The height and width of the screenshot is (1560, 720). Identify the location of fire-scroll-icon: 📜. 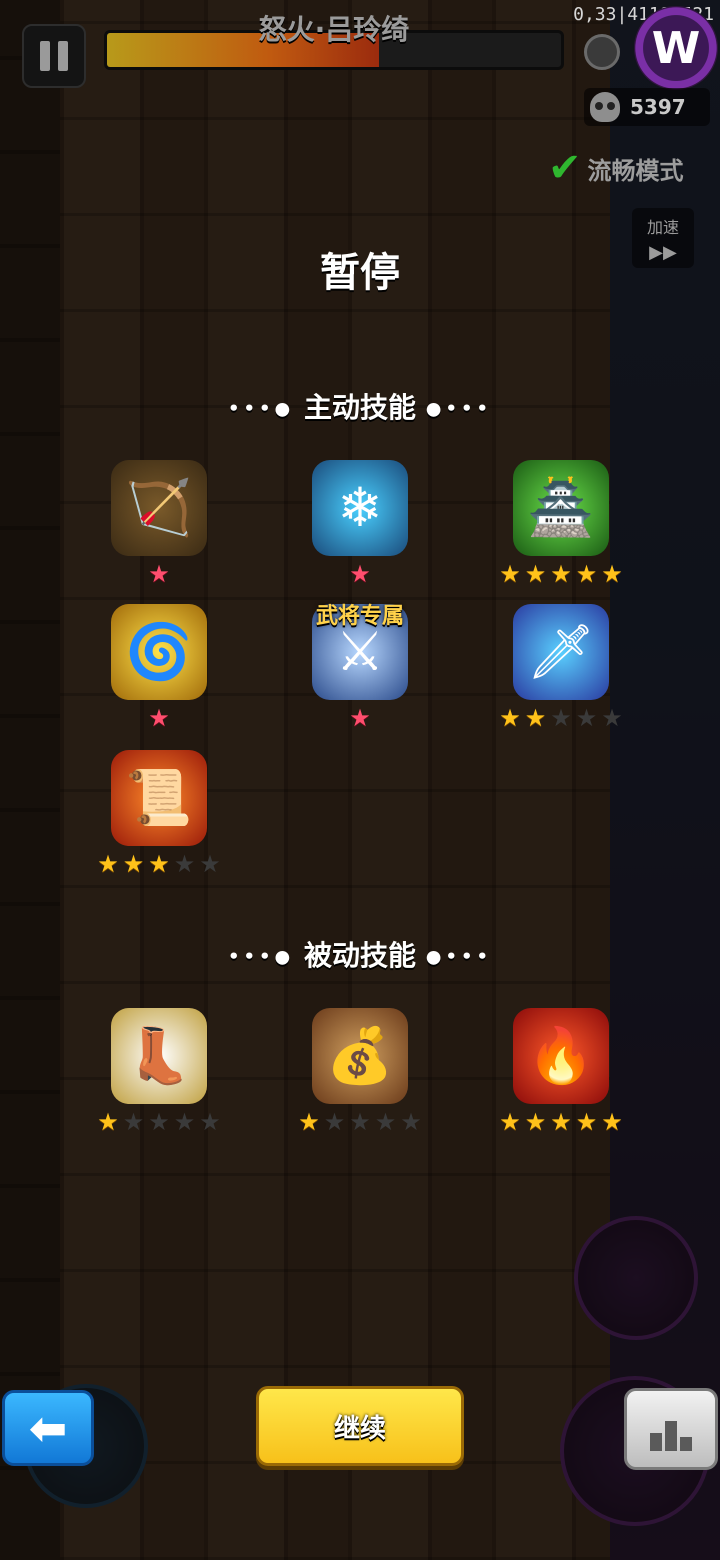
(159, 798).